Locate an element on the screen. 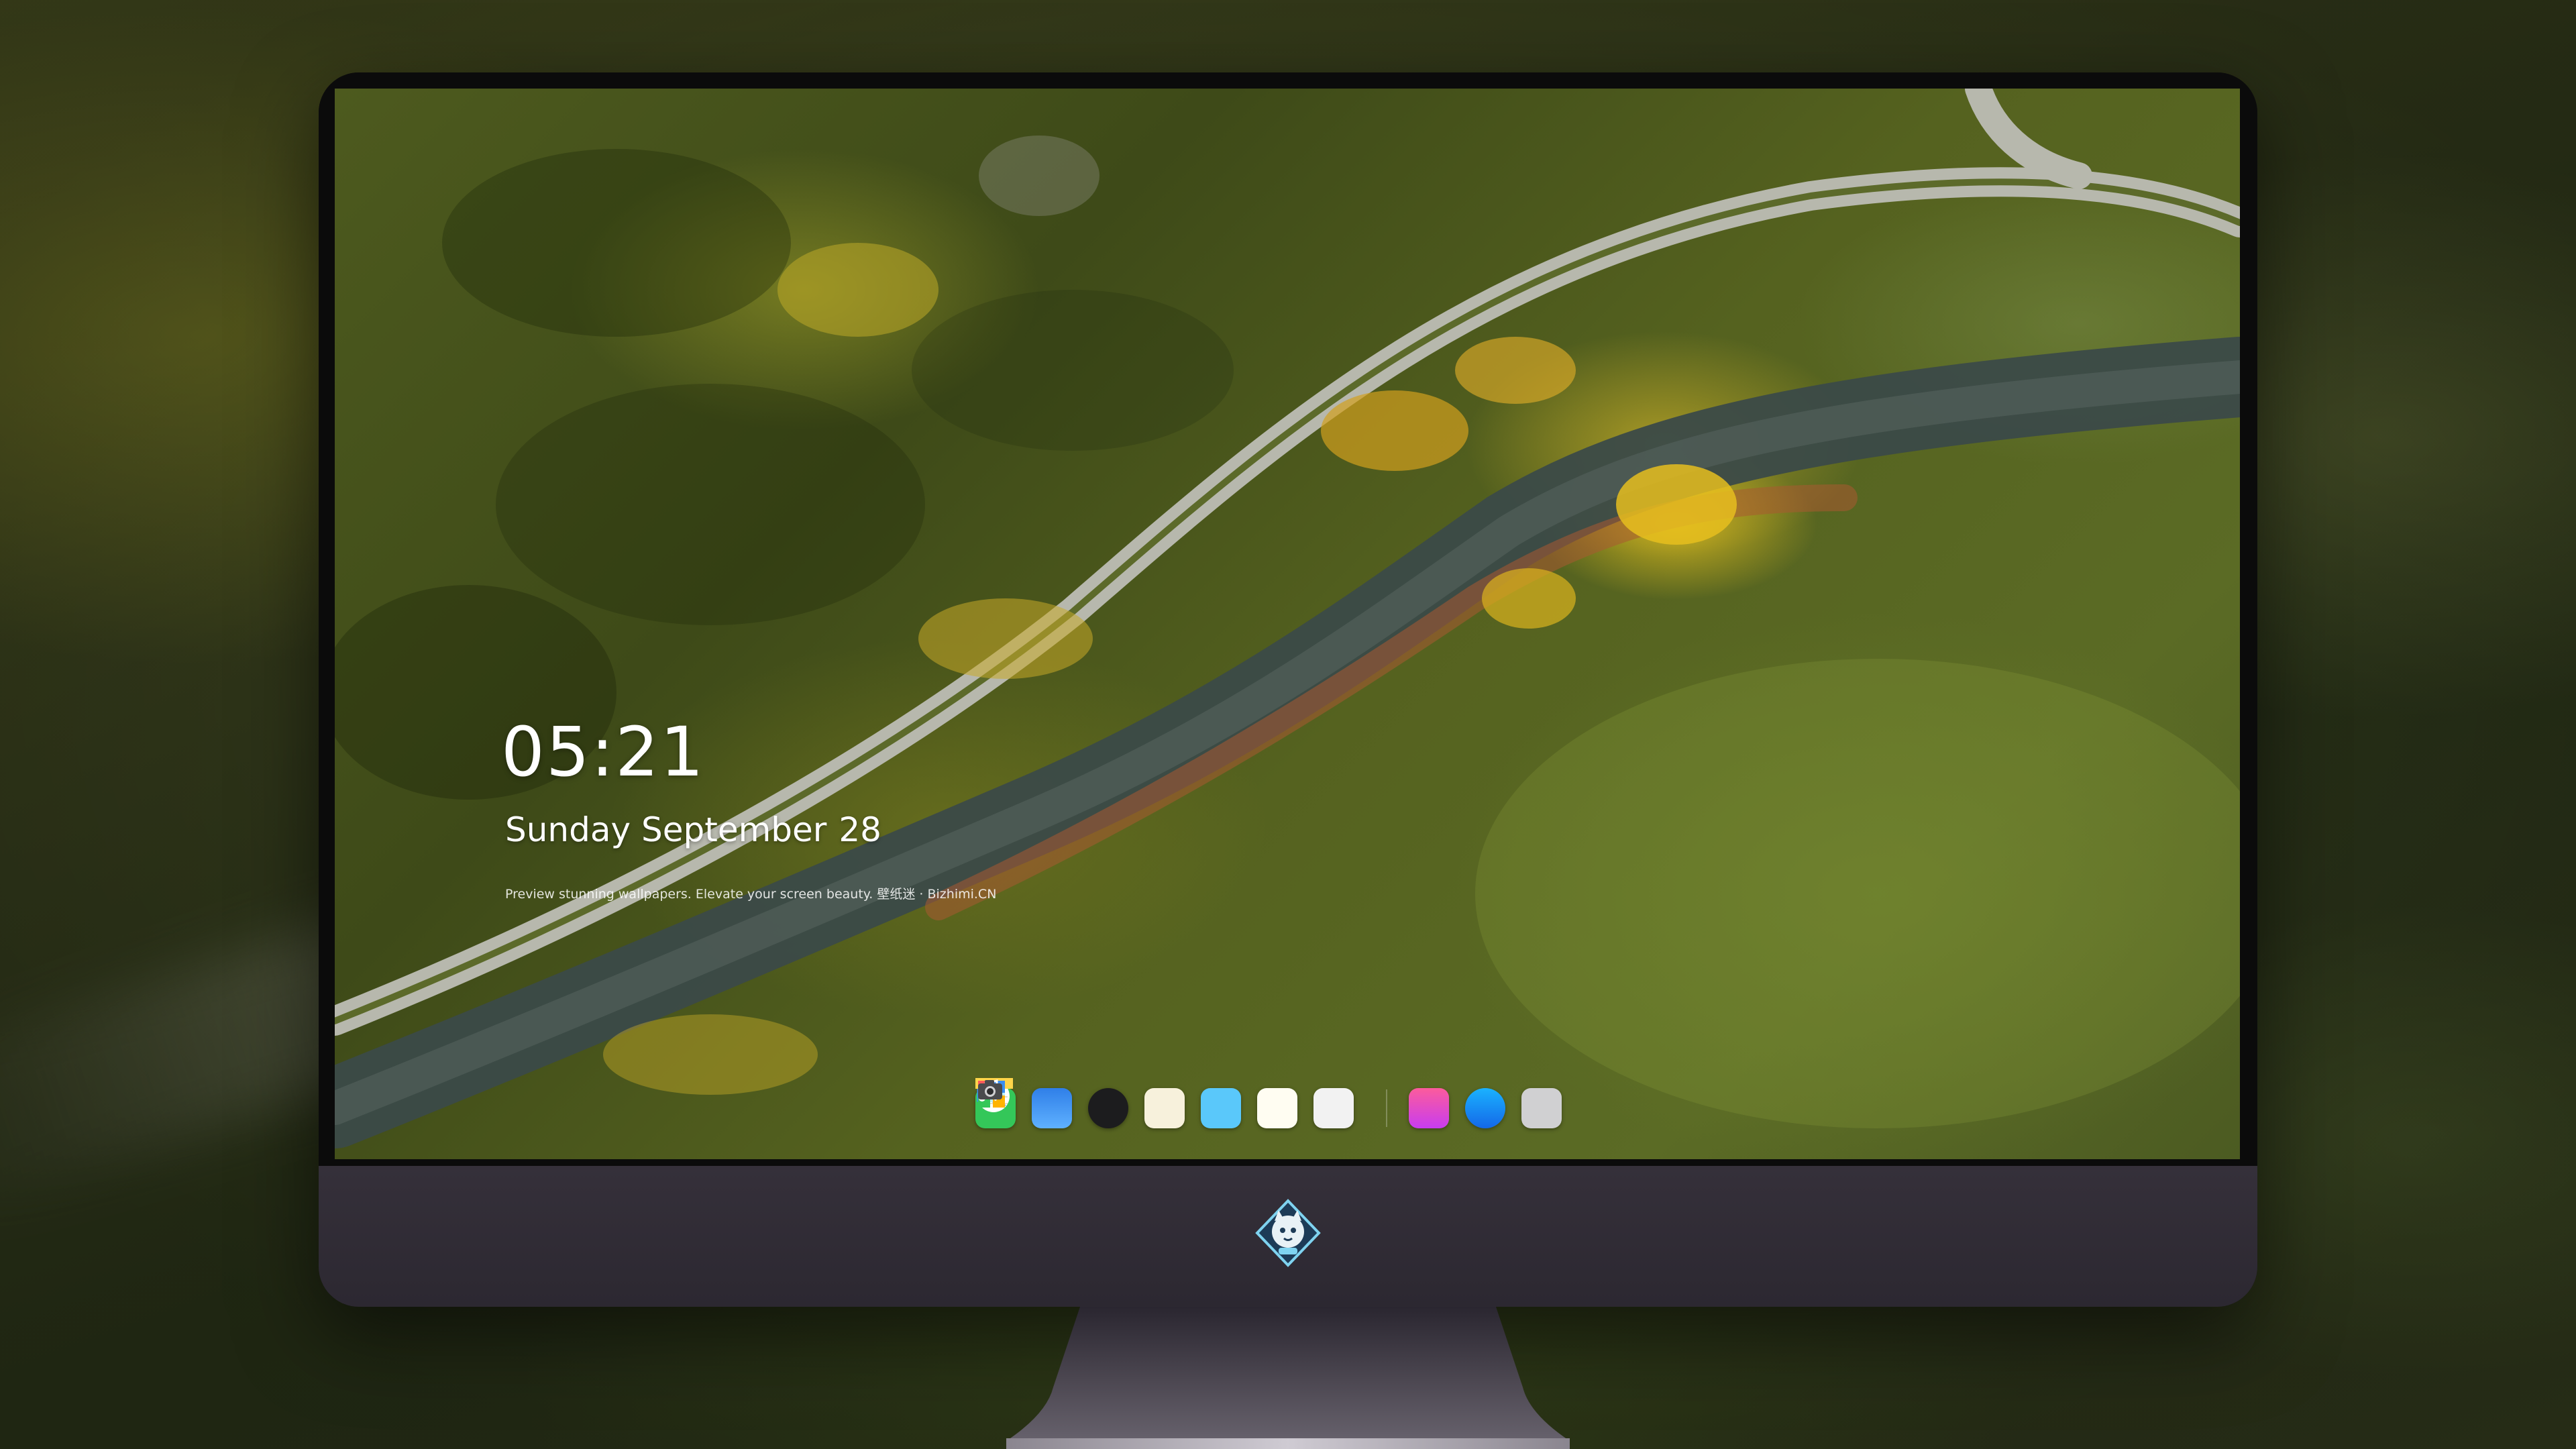  monitor-chin is located at coordinates (1288, 1236).